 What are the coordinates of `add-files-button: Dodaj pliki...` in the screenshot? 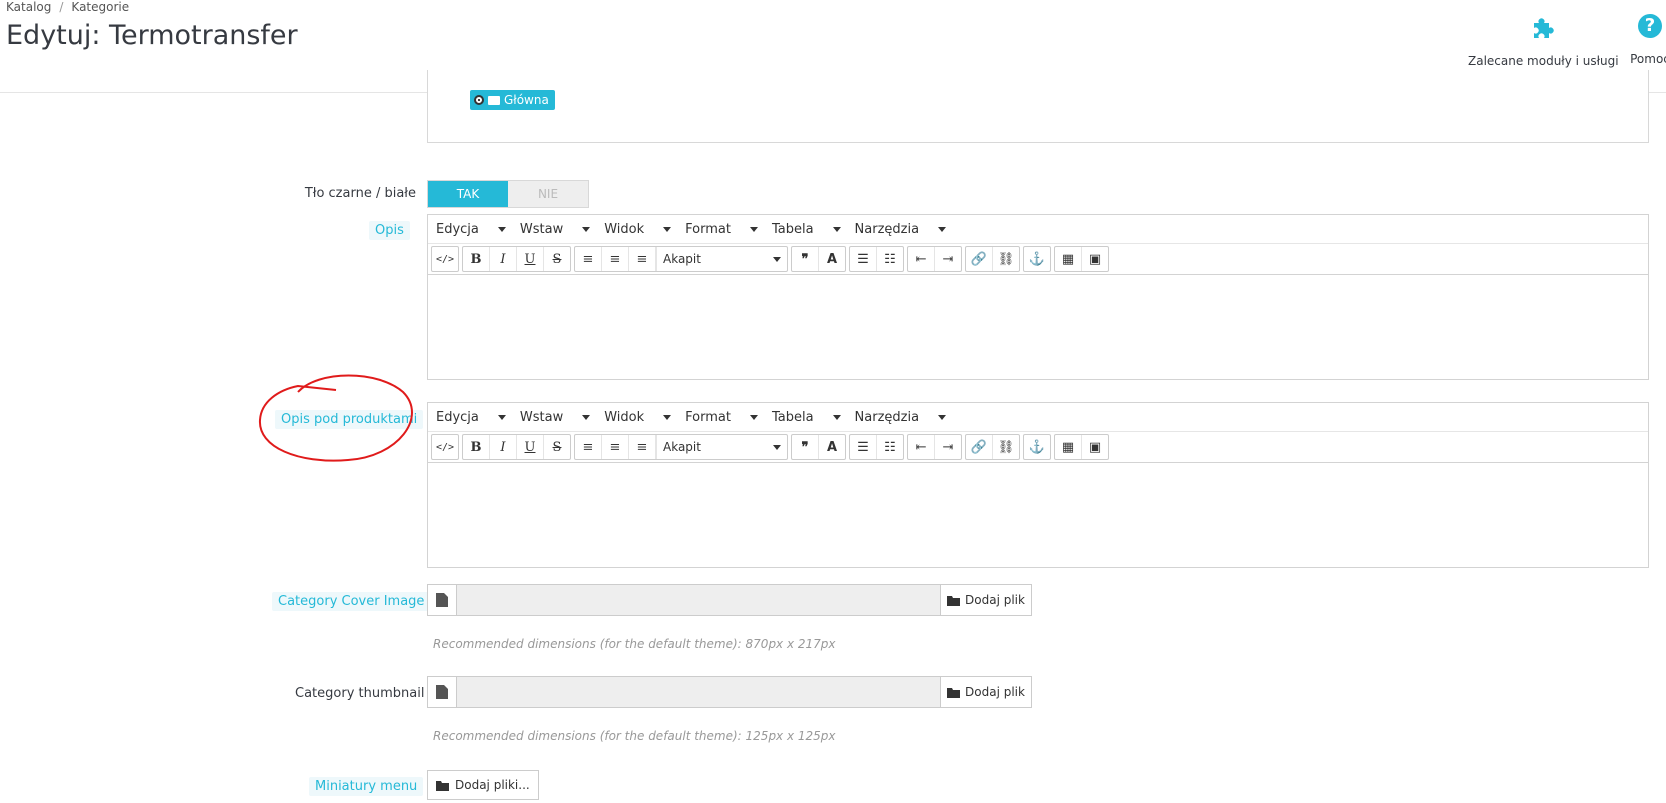 It's located at (483, 785).